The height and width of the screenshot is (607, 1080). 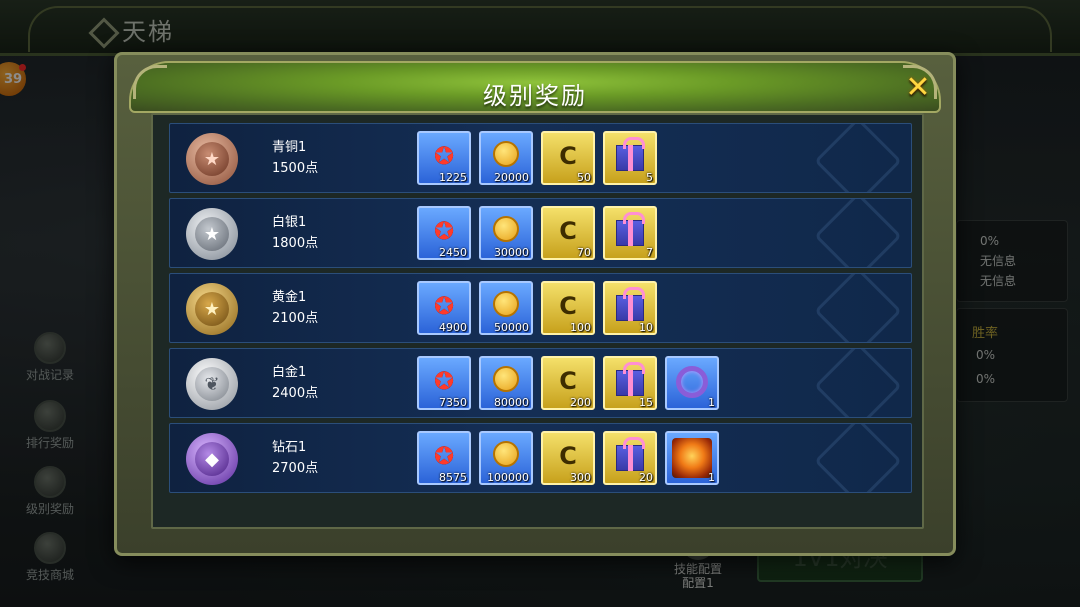 I want to click on reward-slot: 20000, so click(x=506, y=158).